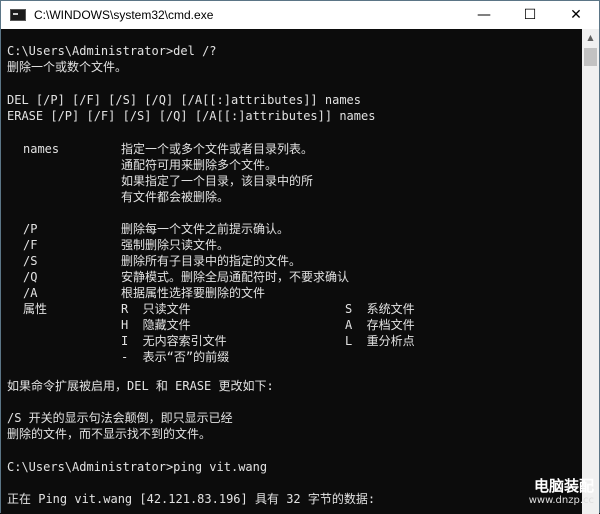  Describe the element at coordinates (175, 197) in the screenshot. I see `option-description: 有文件都会被删除。` at that location.